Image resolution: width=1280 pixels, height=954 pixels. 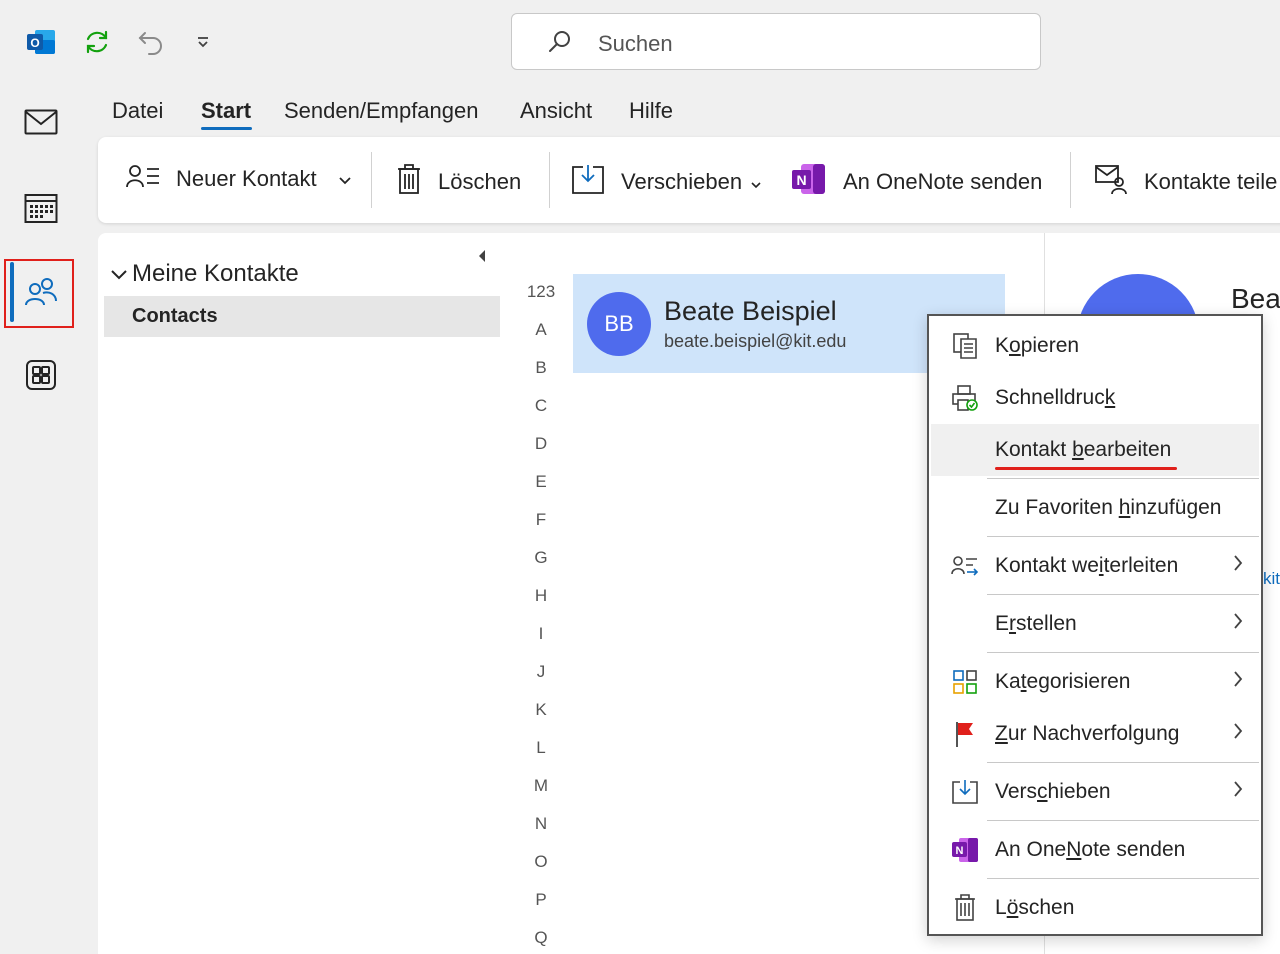 I want to click on menu-item-onenote: N An OneNote senden, so click(x=1095, y=850).